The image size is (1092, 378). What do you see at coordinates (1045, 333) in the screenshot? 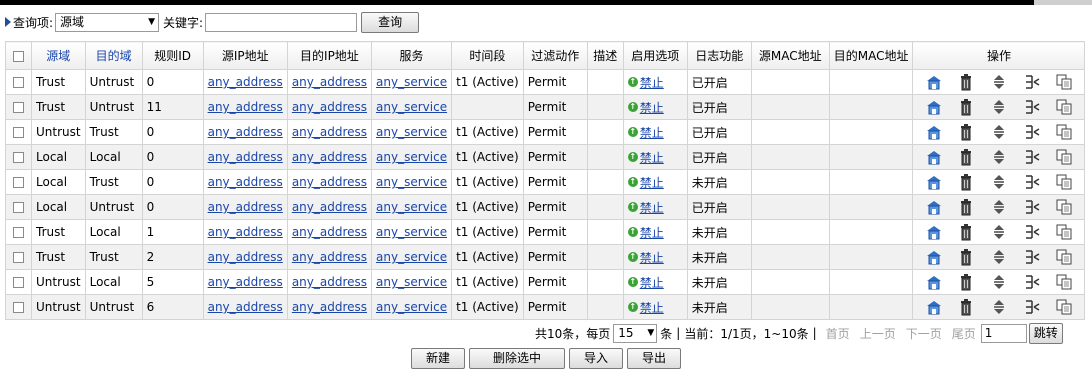
I see `goto-button: 跳转` at bounding box center [1045, 333].